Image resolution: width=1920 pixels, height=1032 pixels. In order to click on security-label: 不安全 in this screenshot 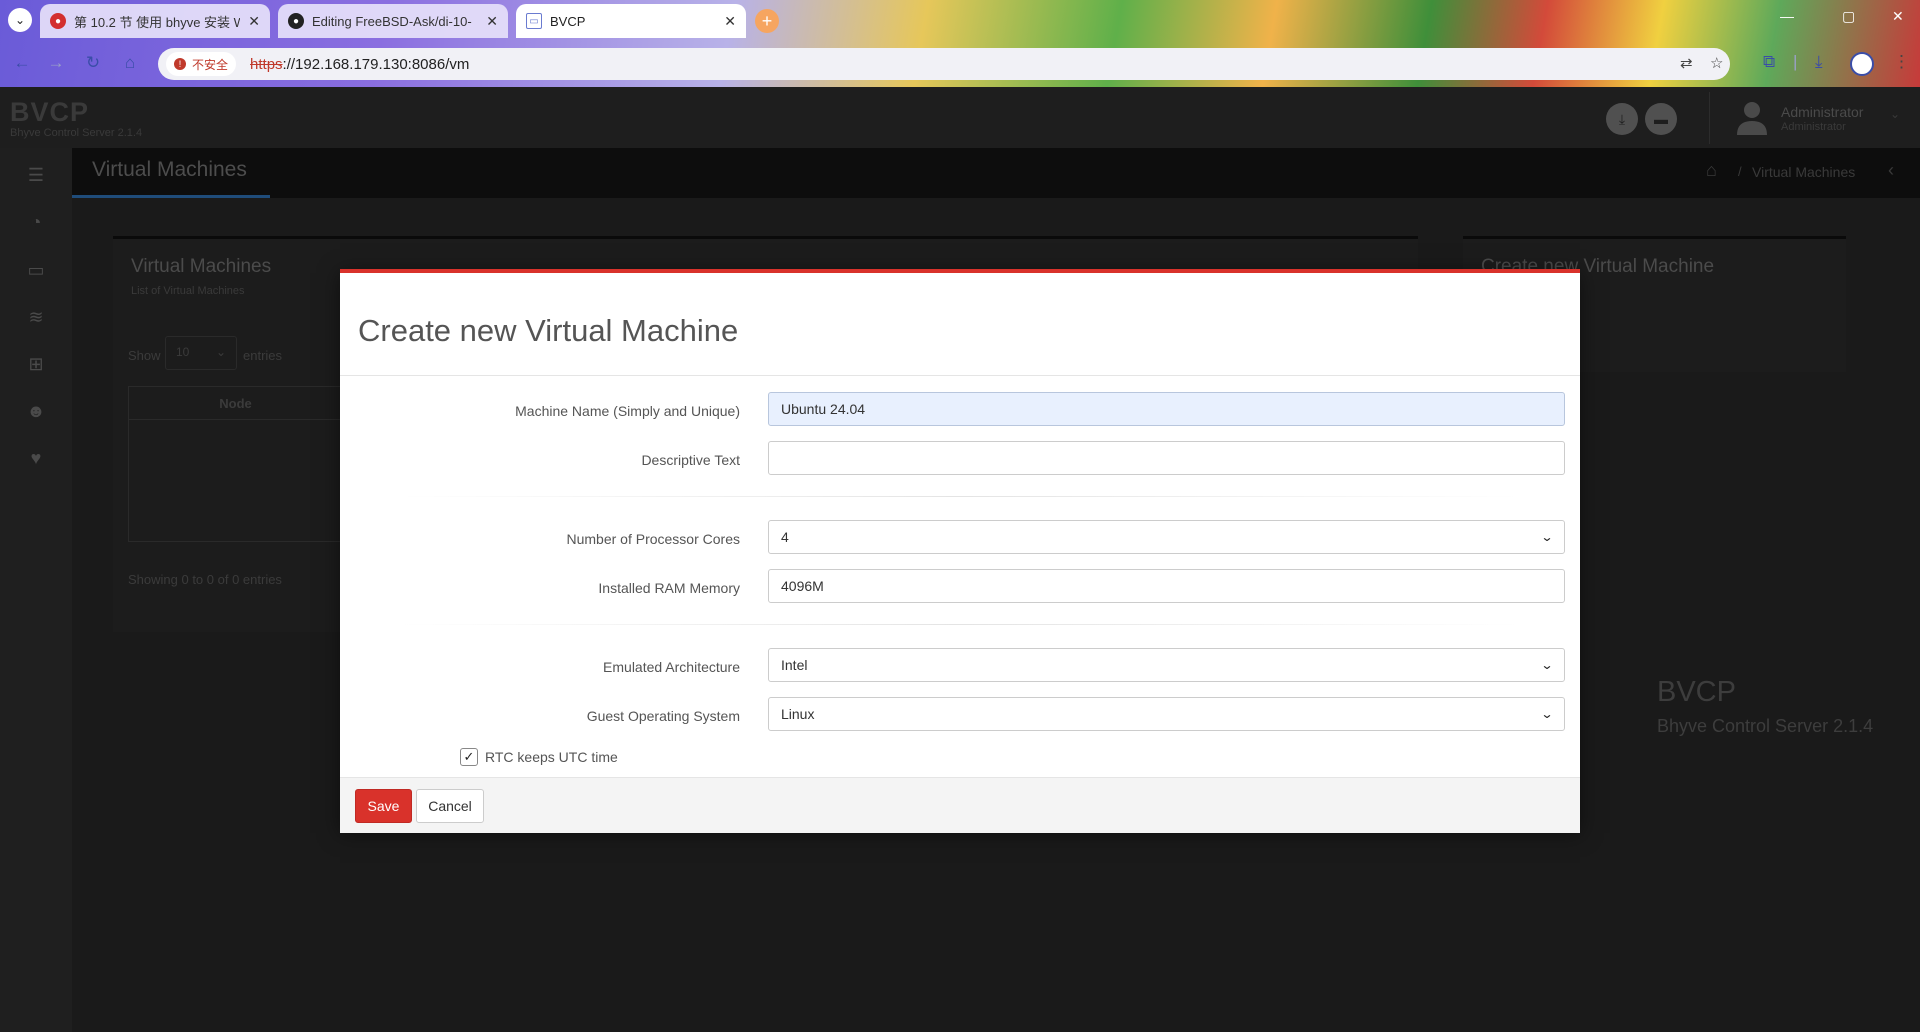, I will do `click(210, 64)`.